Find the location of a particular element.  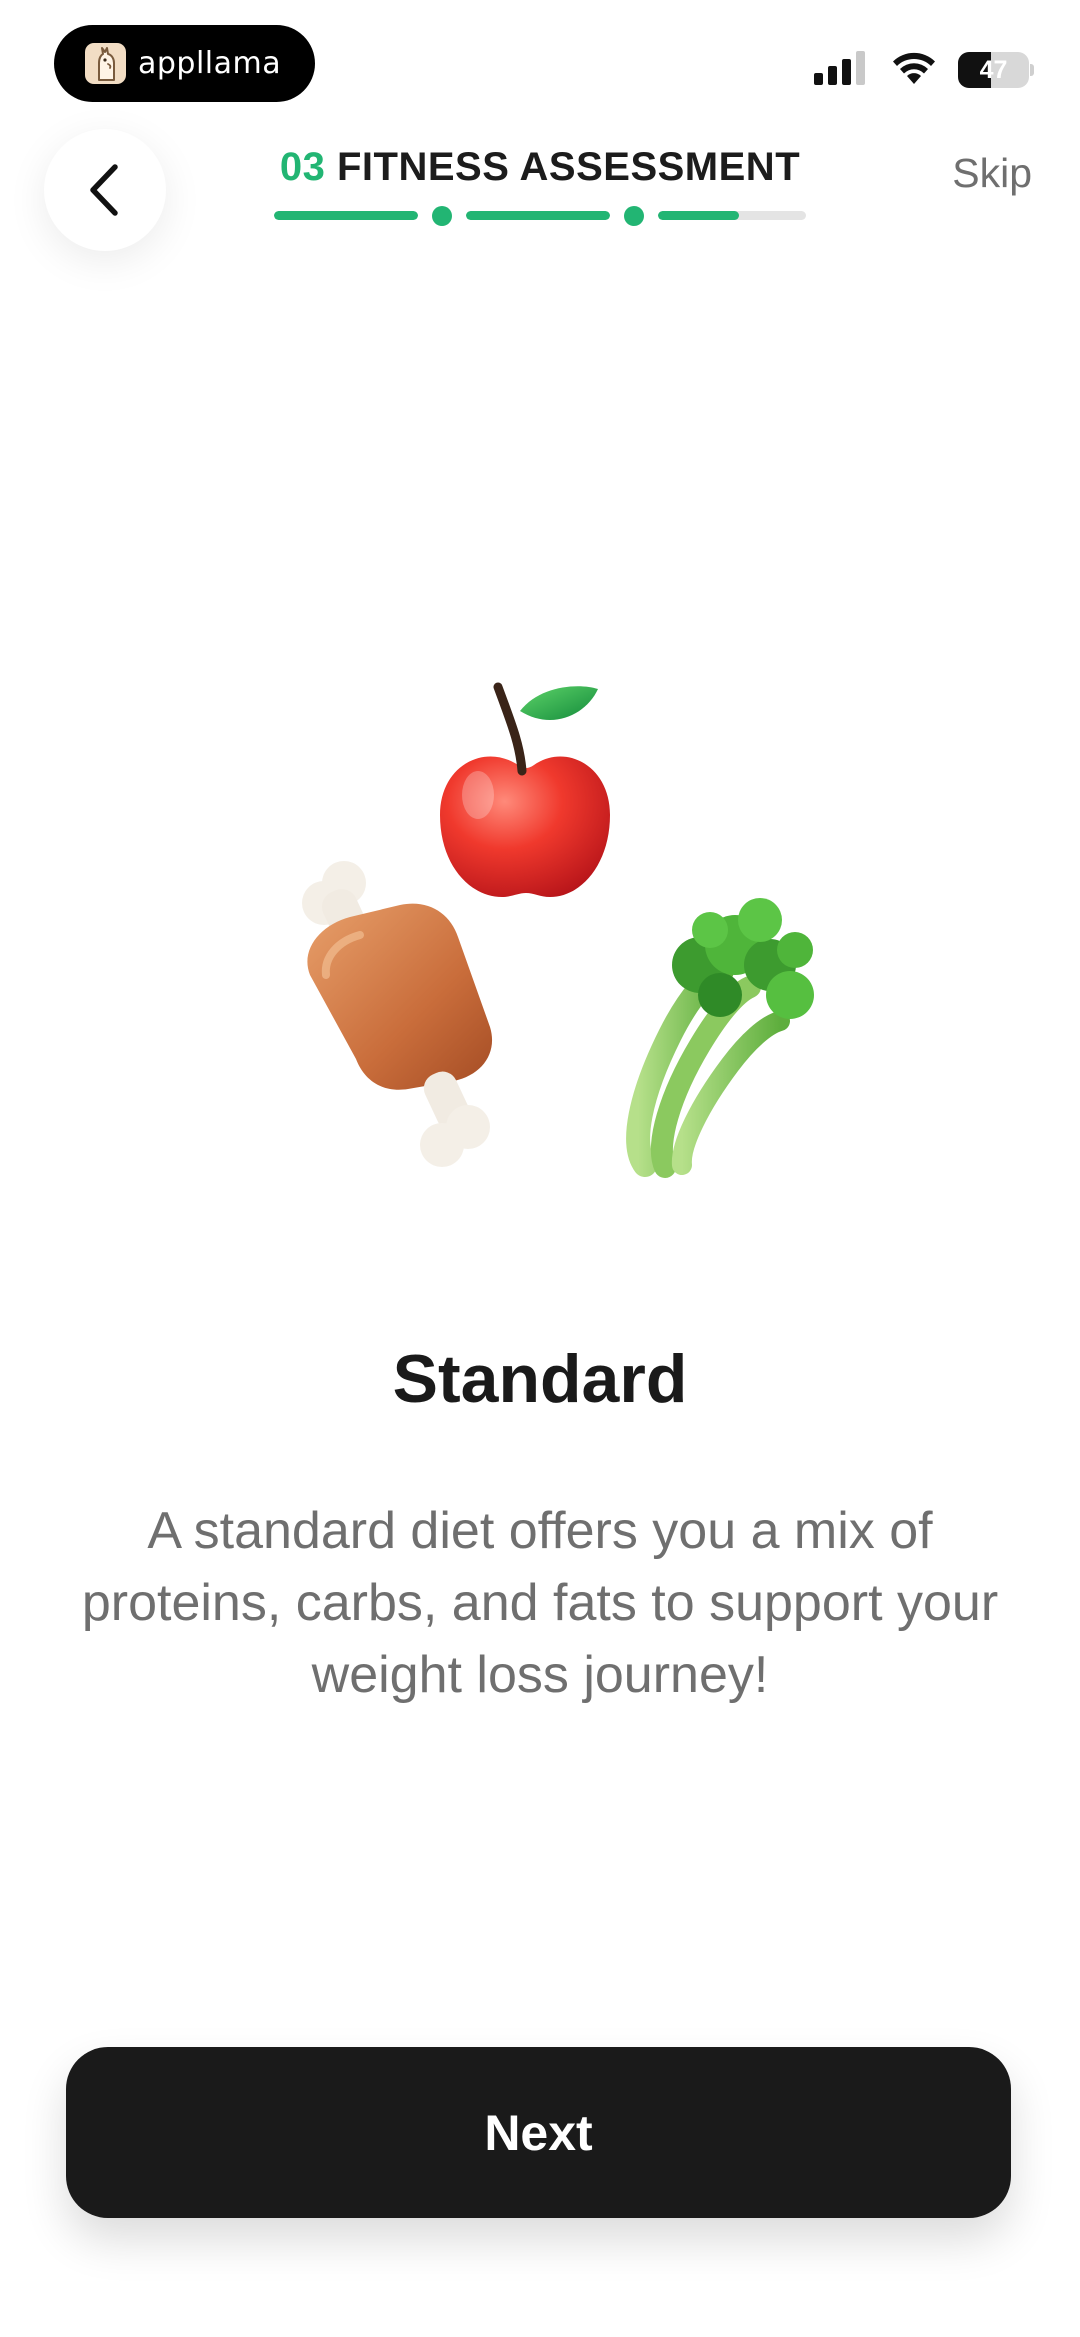

battery-cap is located at coordinates (1032, 70).